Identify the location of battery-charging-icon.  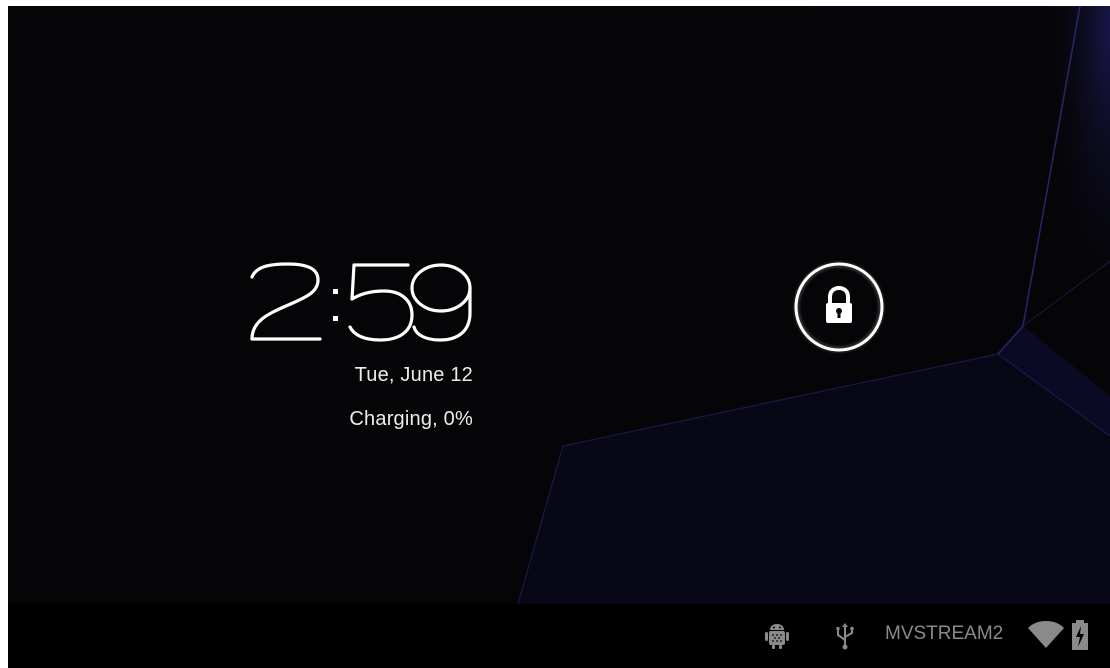
(1080, 635).